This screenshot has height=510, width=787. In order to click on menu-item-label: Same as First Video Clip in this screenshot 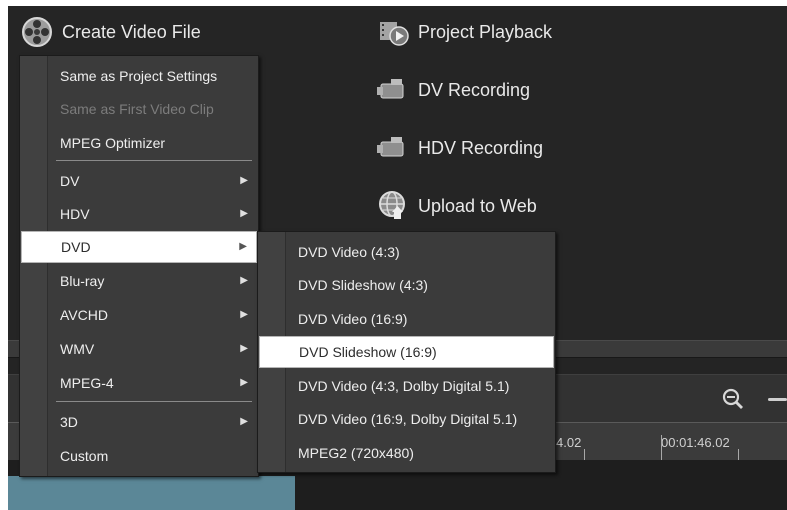, I will do `click(137, 109)`.